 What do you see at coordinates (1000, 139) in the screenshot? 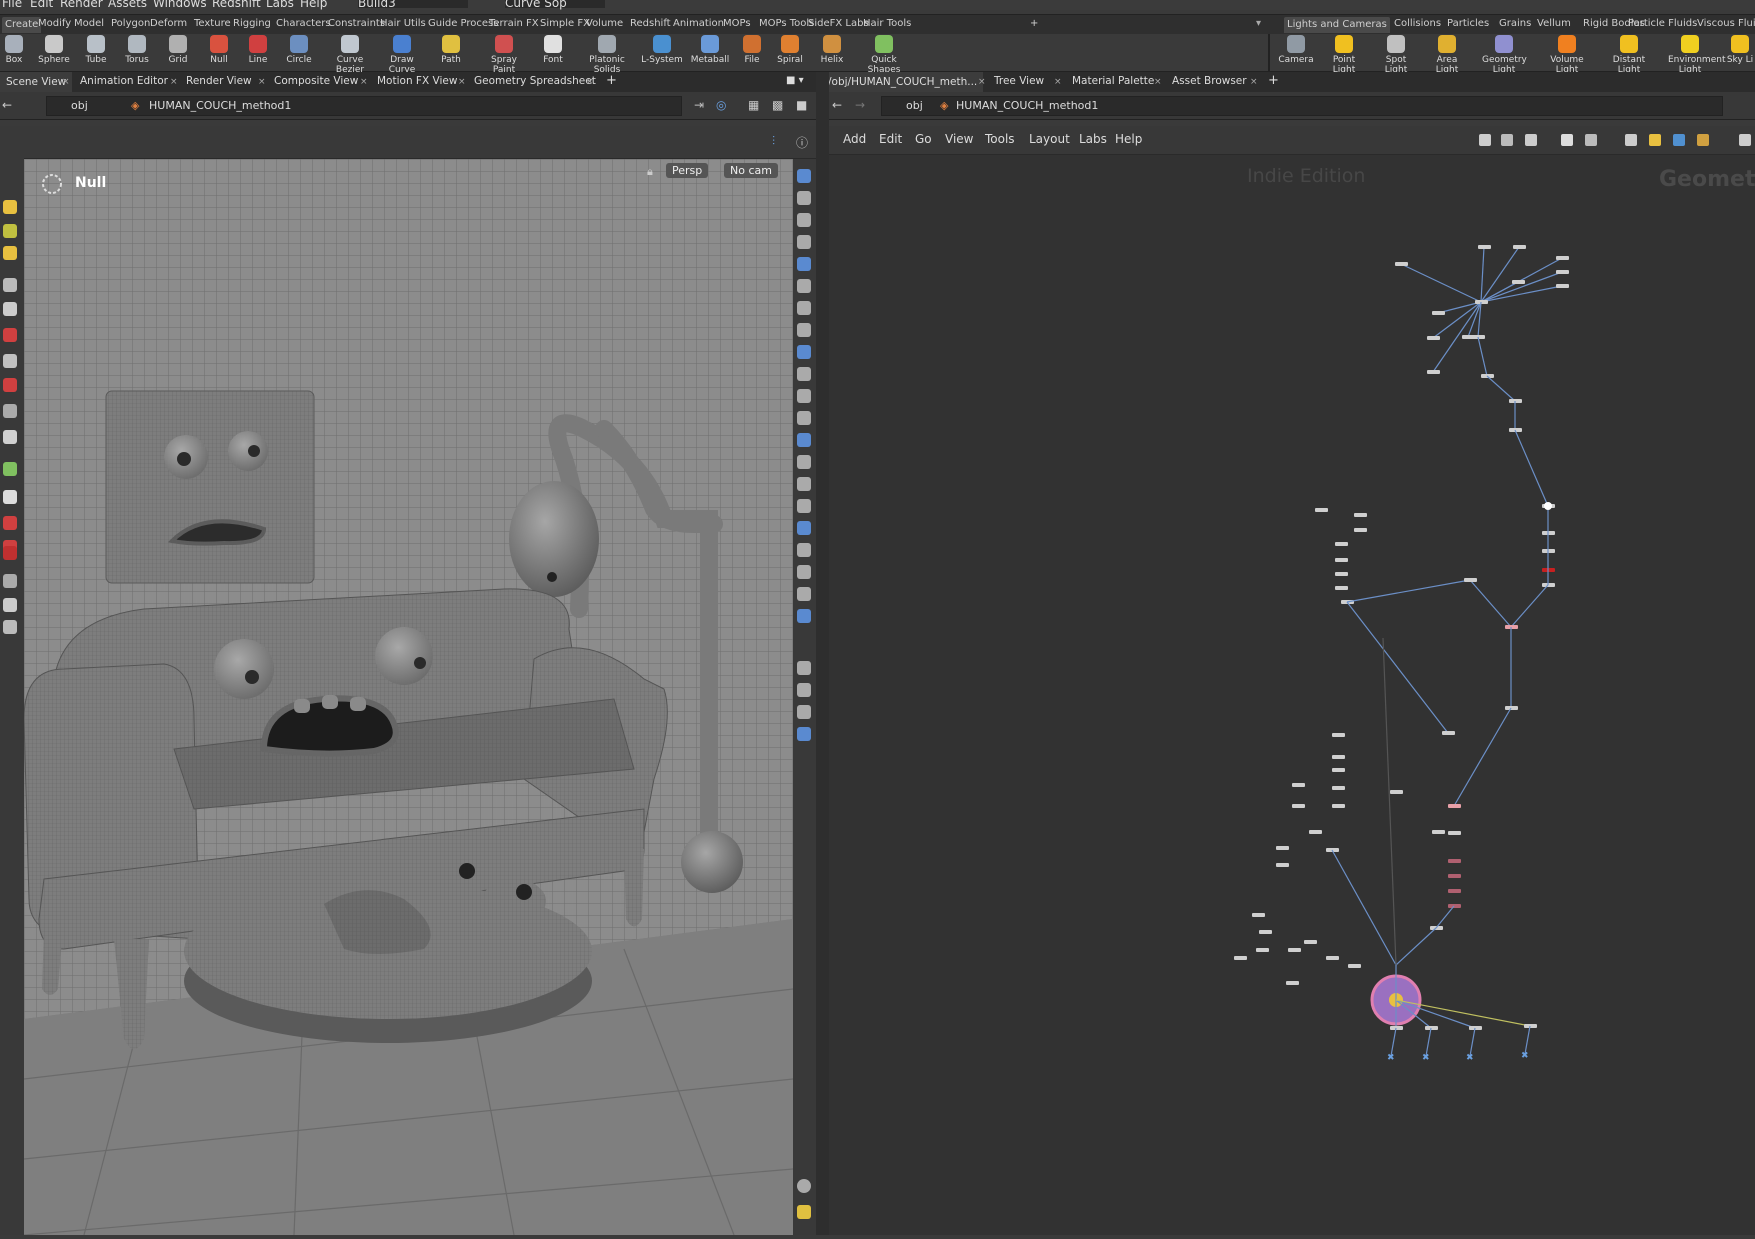
I see `network-menu-tools: Tools` at bounding box center [1000, 139].